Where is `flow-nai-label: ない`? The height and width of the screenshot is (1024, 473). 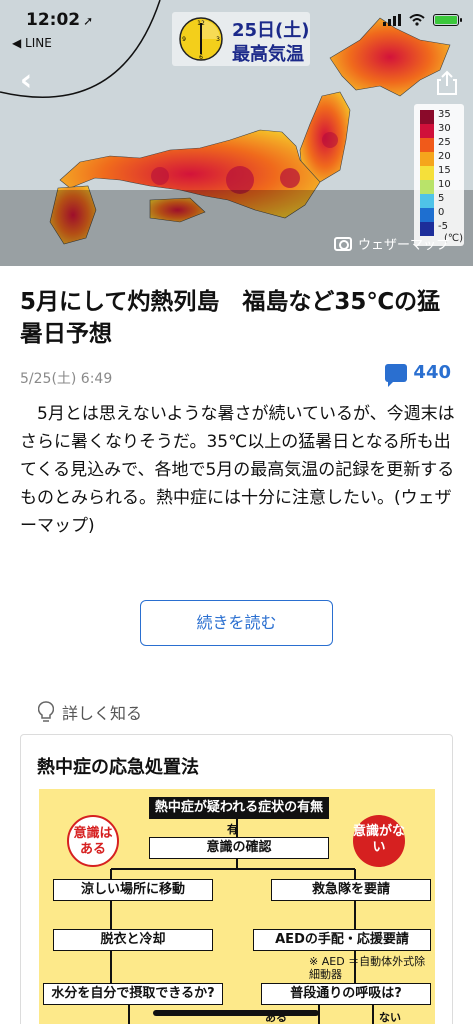 flow-nai-label: ない is located at coordinates (390, 1017).